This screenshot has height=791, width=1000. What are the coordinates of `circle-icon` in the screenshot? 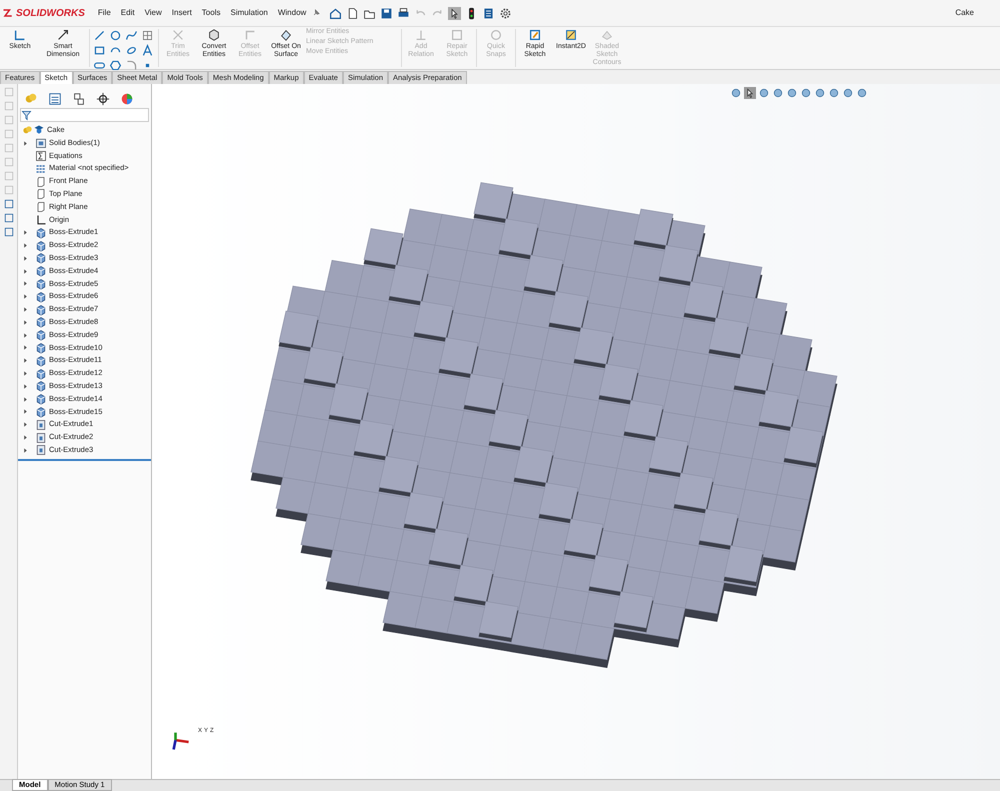 It's located at (115, 35).